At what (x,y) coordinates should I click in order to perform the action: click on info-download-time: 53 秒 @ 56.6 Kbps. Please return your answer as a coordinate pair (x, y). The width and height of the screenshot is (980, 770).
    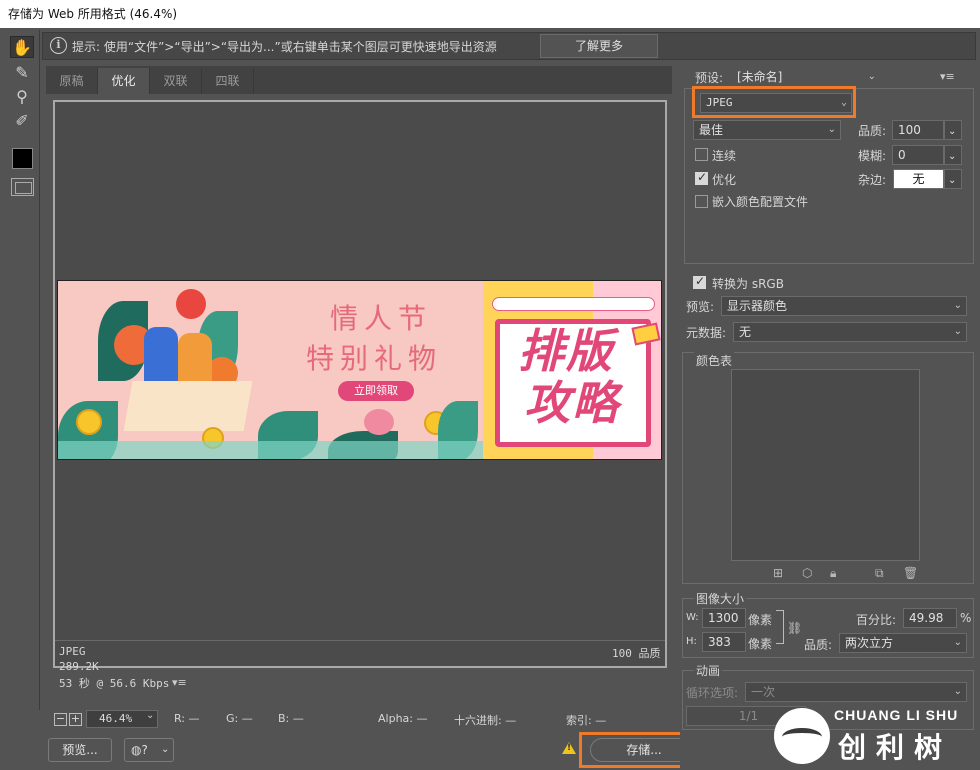
    Looking at the image, I should click on (114, 683).